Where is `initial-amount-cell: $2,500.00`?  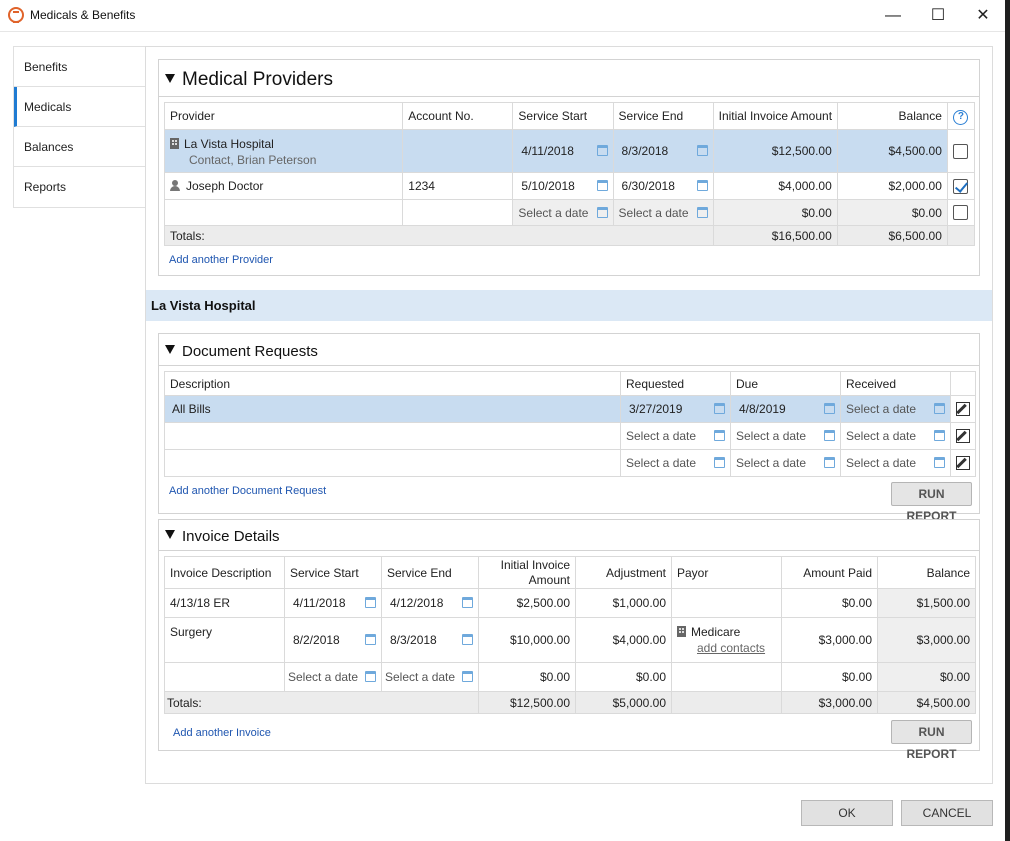
initial-amount-cell: $2,500.00 is located at coordinates (527, 603).